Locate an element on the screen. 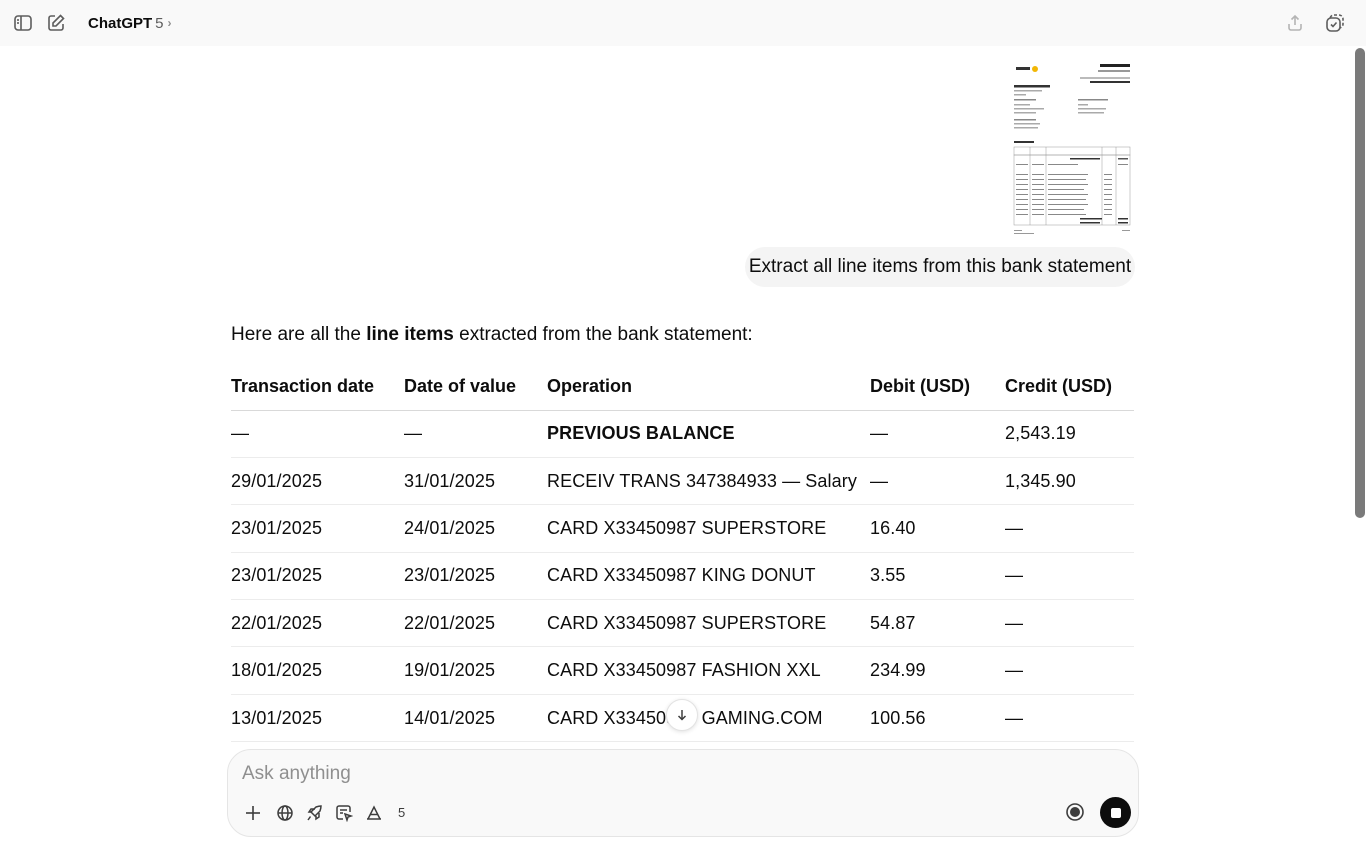 The width and height of the screenshot is (1366, 852). table-cell: 100.56 is located at coordinates (937, 718).